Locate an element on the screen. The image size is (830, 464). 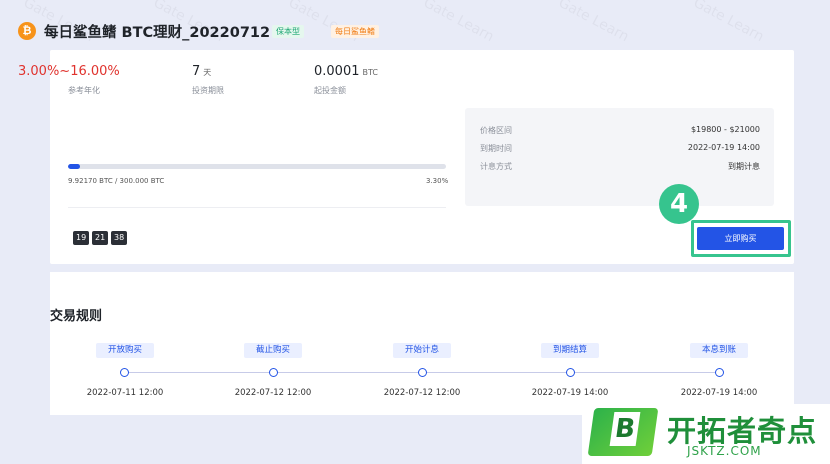
timeline-step-date: 2022-07-11 12:00 is located at coordinates (125, 393).